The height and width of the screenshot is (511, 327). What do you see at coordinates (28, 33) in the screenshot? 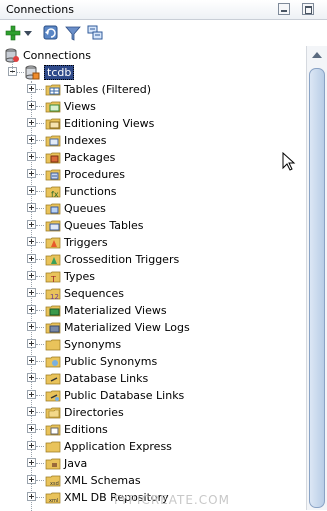
I see `dropdown-button` at bounding box center [28, 33].